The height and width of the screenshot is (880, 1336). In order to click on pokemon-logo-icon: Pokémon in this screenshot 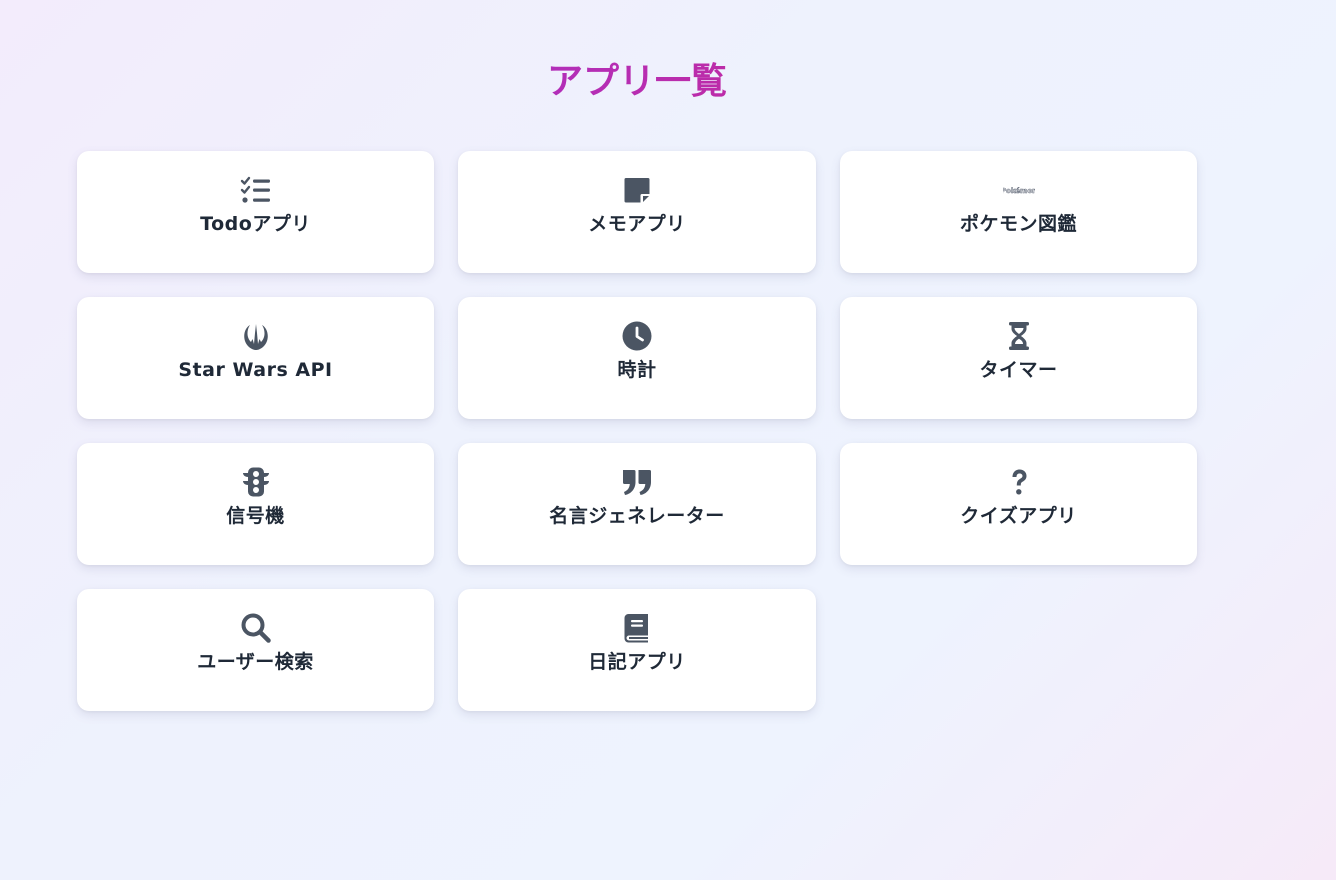, I will do `click(1019, 190)`.